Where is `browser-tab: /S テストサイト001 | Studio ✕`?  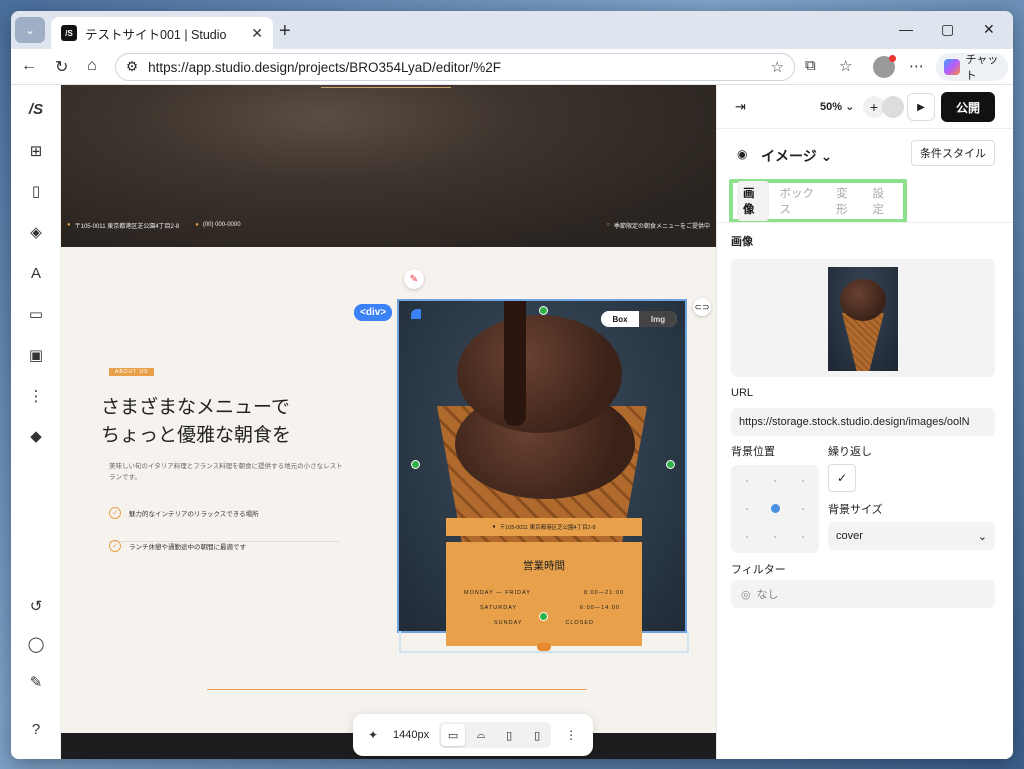
browser-tab: /S テストサイト001 | Studio ✕ is located at coordinates (162, 33).